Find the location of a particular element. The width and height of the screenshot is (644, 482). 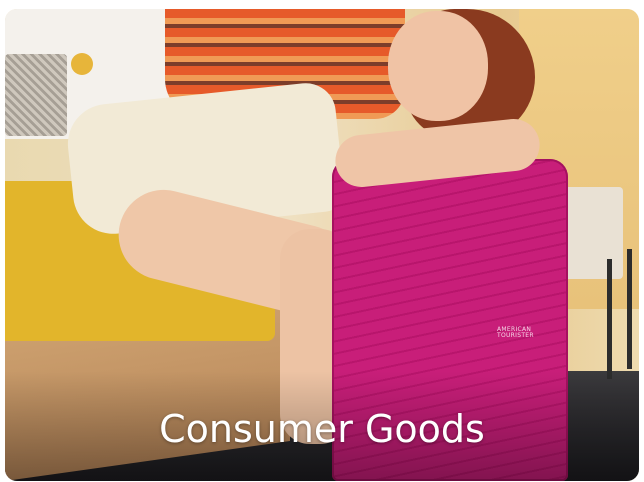

person-face is located at coordinates (438, 66).